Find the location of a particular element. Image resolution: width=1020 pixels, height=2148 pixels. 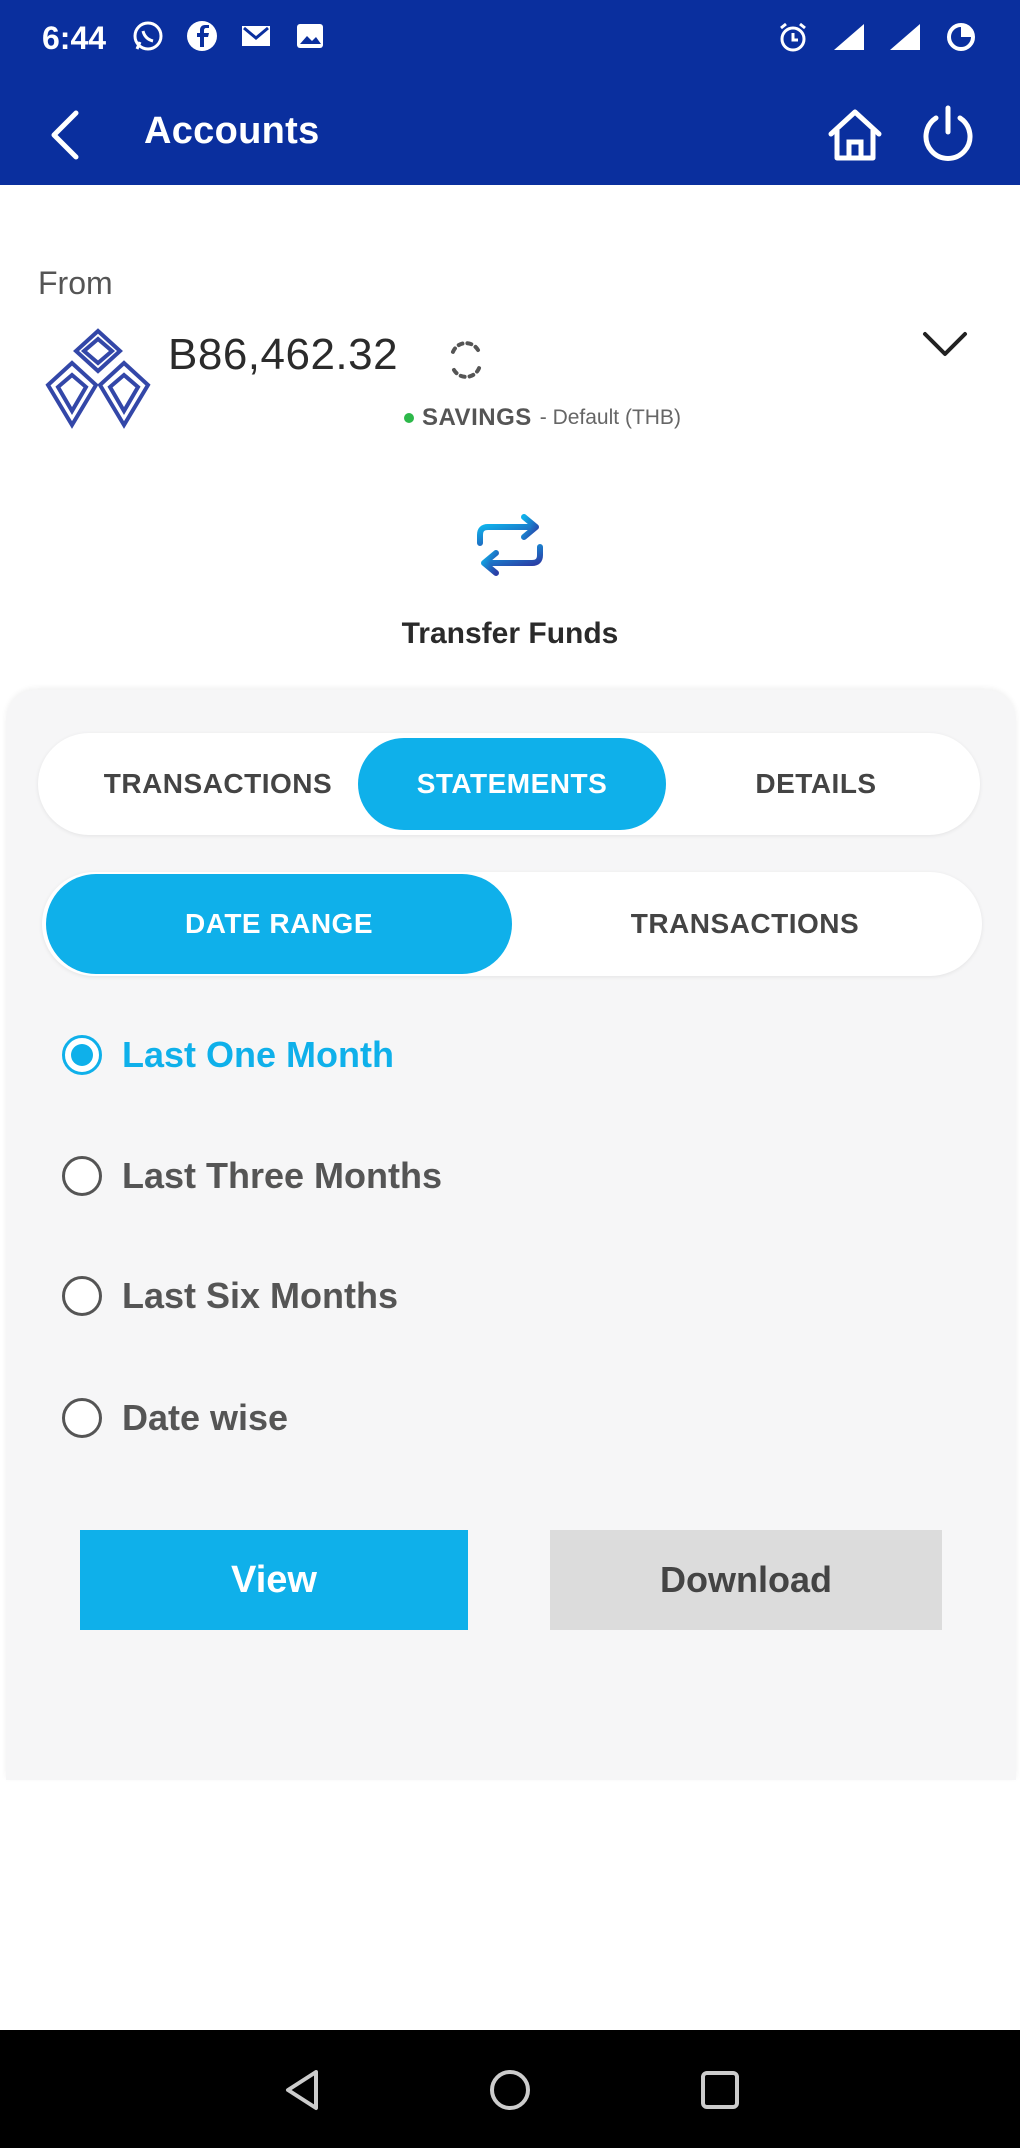

refresh-icon is located at coordinates (466, 360).